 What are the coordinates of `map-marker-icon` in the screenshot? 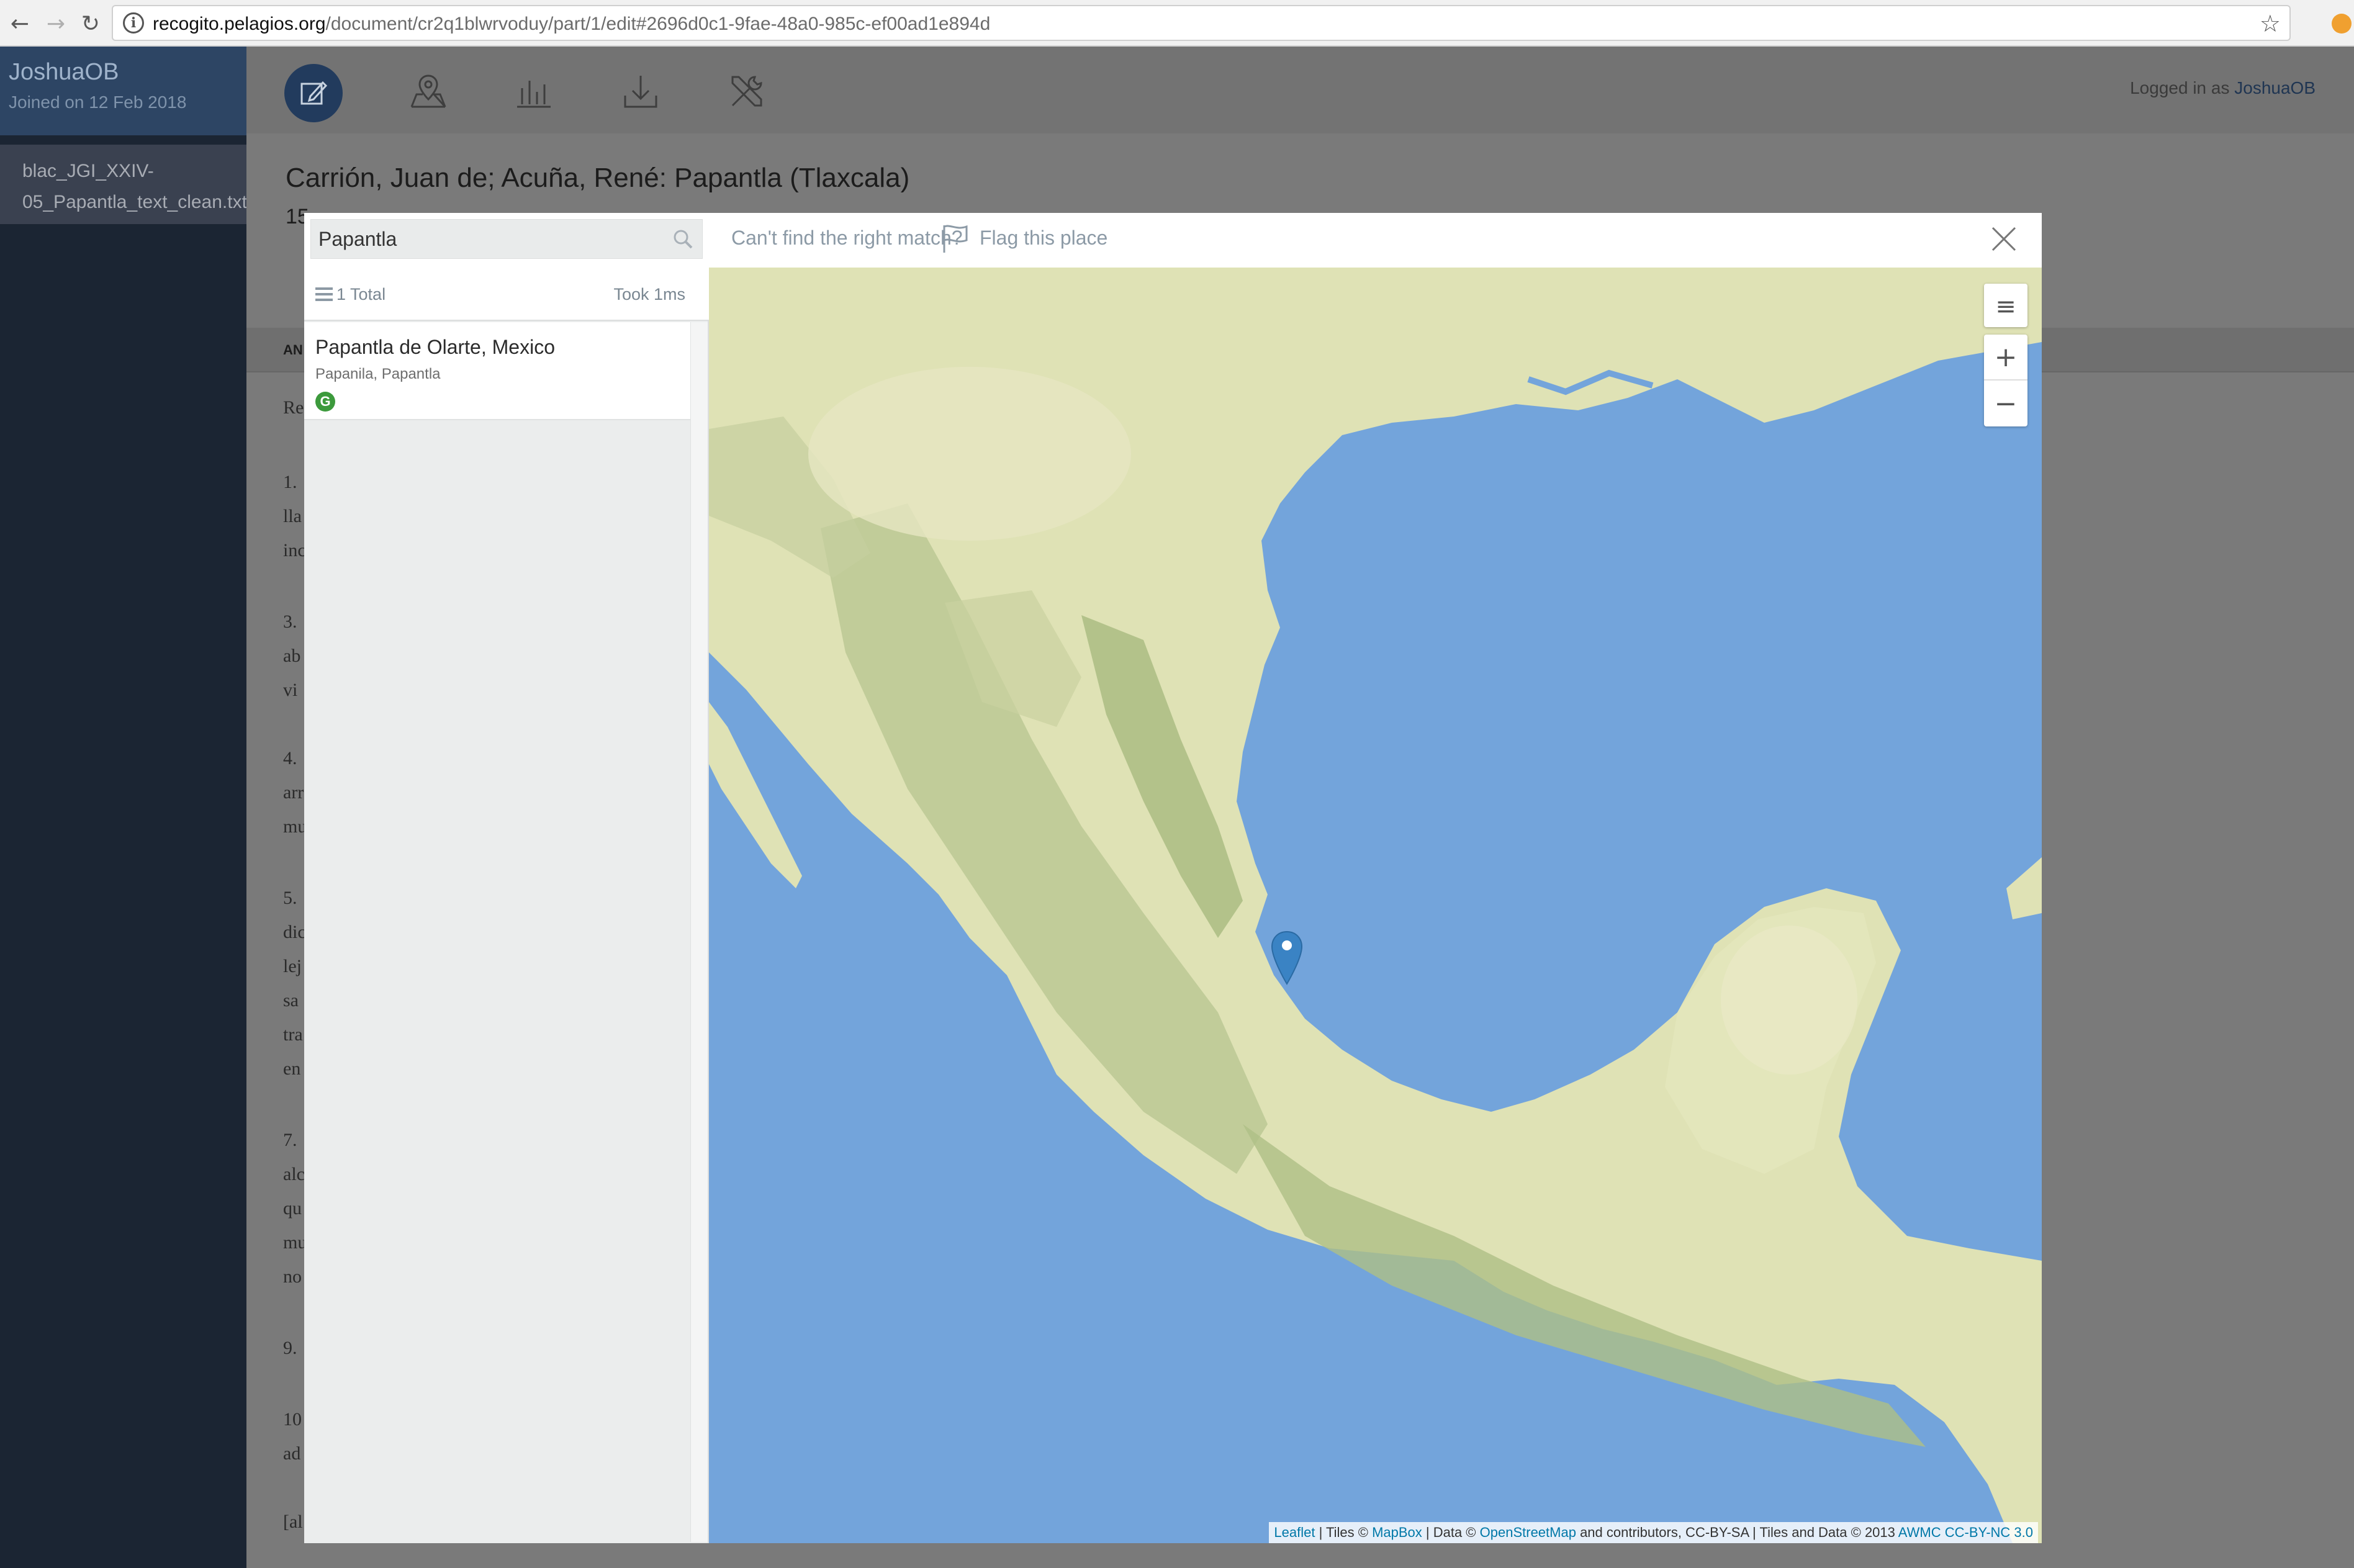 It's located at (1287, 958).